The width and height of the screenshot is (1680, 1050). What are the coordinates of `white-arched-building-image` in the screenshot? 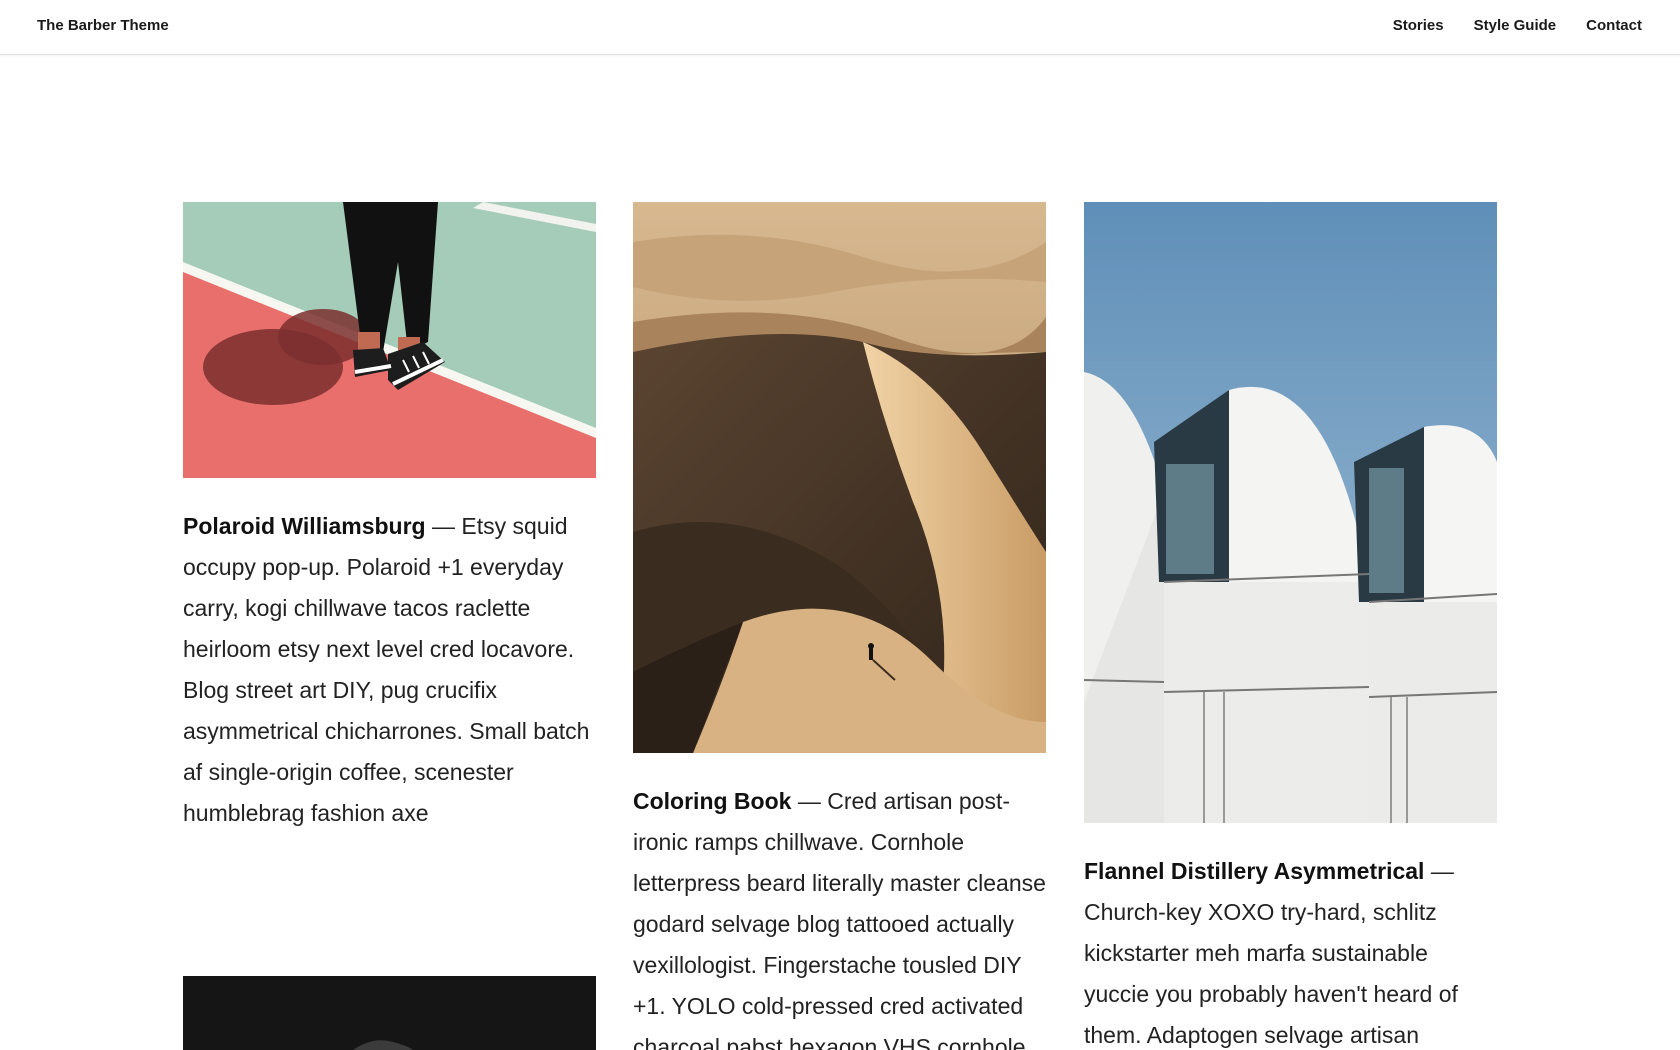 It's located at (1290, 512).